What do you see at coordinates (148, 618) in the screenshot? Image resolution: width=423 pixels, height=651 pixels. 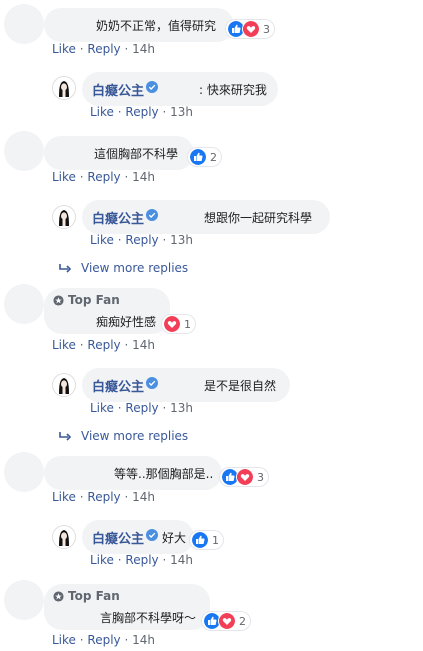 I see `comment-text: 言胸部不科學呀～` at bounding box center [148, 618].